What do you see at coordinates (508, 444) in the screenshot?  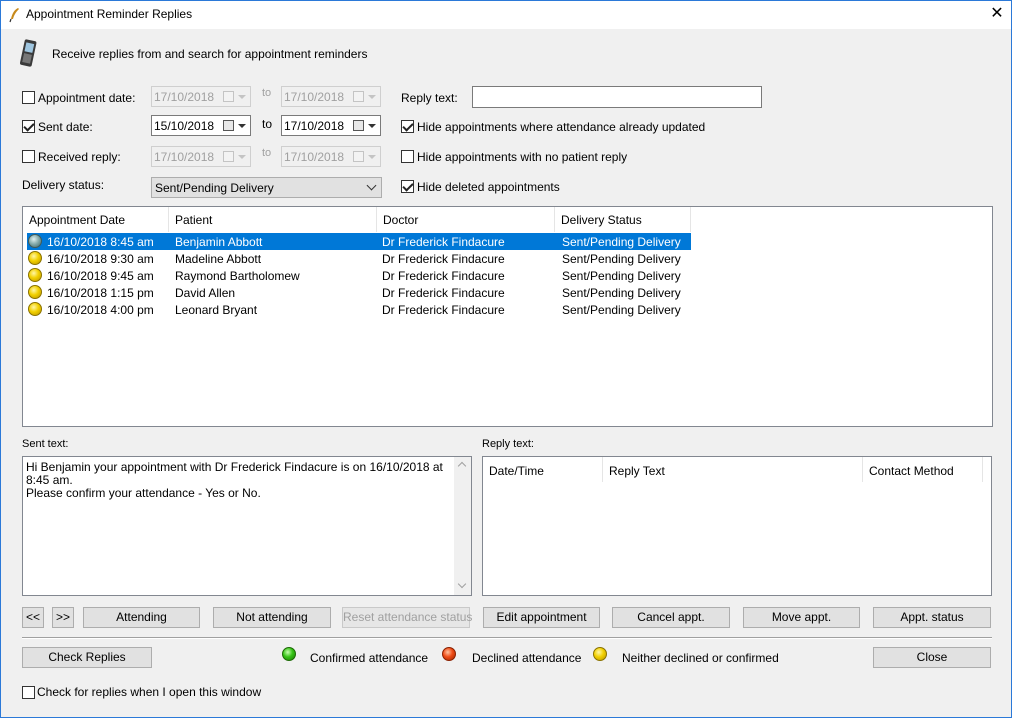 I see `reply-text-panel-label: Reply text:` at bounding box center [508, 444].